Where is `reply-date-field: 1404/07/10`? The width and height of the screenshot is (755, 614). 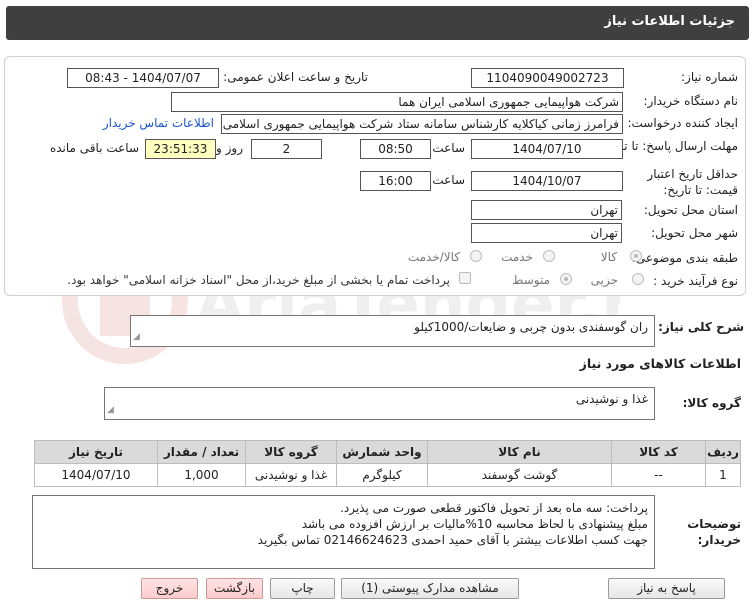
reply-date-field: 1404/07/10 is located at coordinates (547, 149).